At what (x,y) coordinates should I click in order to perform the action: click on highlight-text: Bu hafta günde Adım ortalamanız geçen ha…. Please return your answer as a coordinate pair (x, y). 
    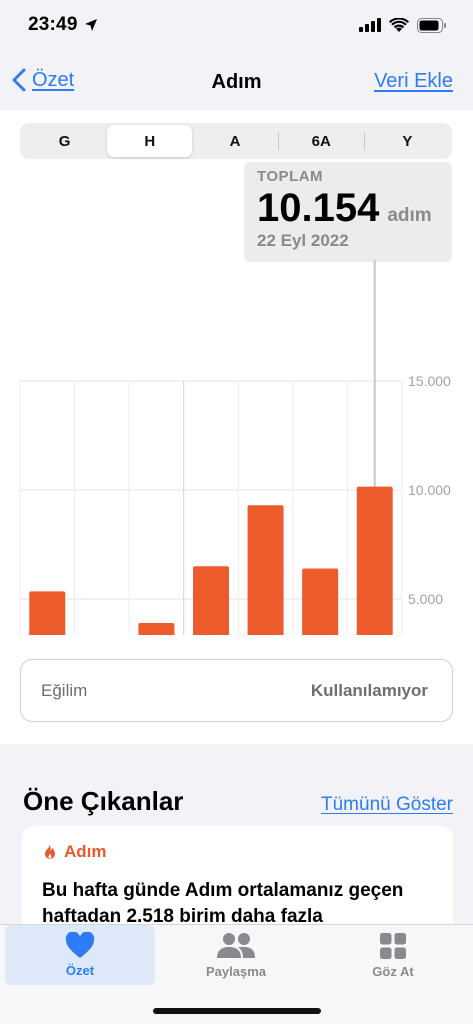
    Looking at the image, I should click on (223, 904).